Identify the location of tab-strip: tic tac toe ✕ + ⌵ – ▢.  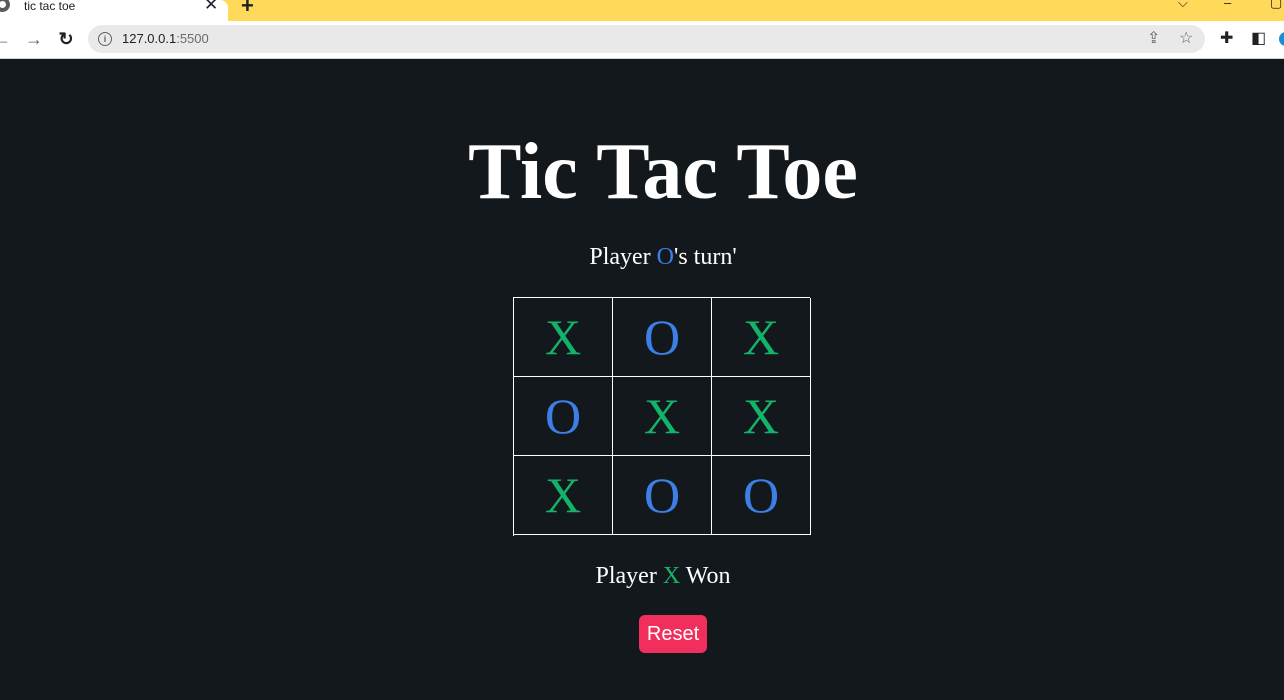
(642, 10).